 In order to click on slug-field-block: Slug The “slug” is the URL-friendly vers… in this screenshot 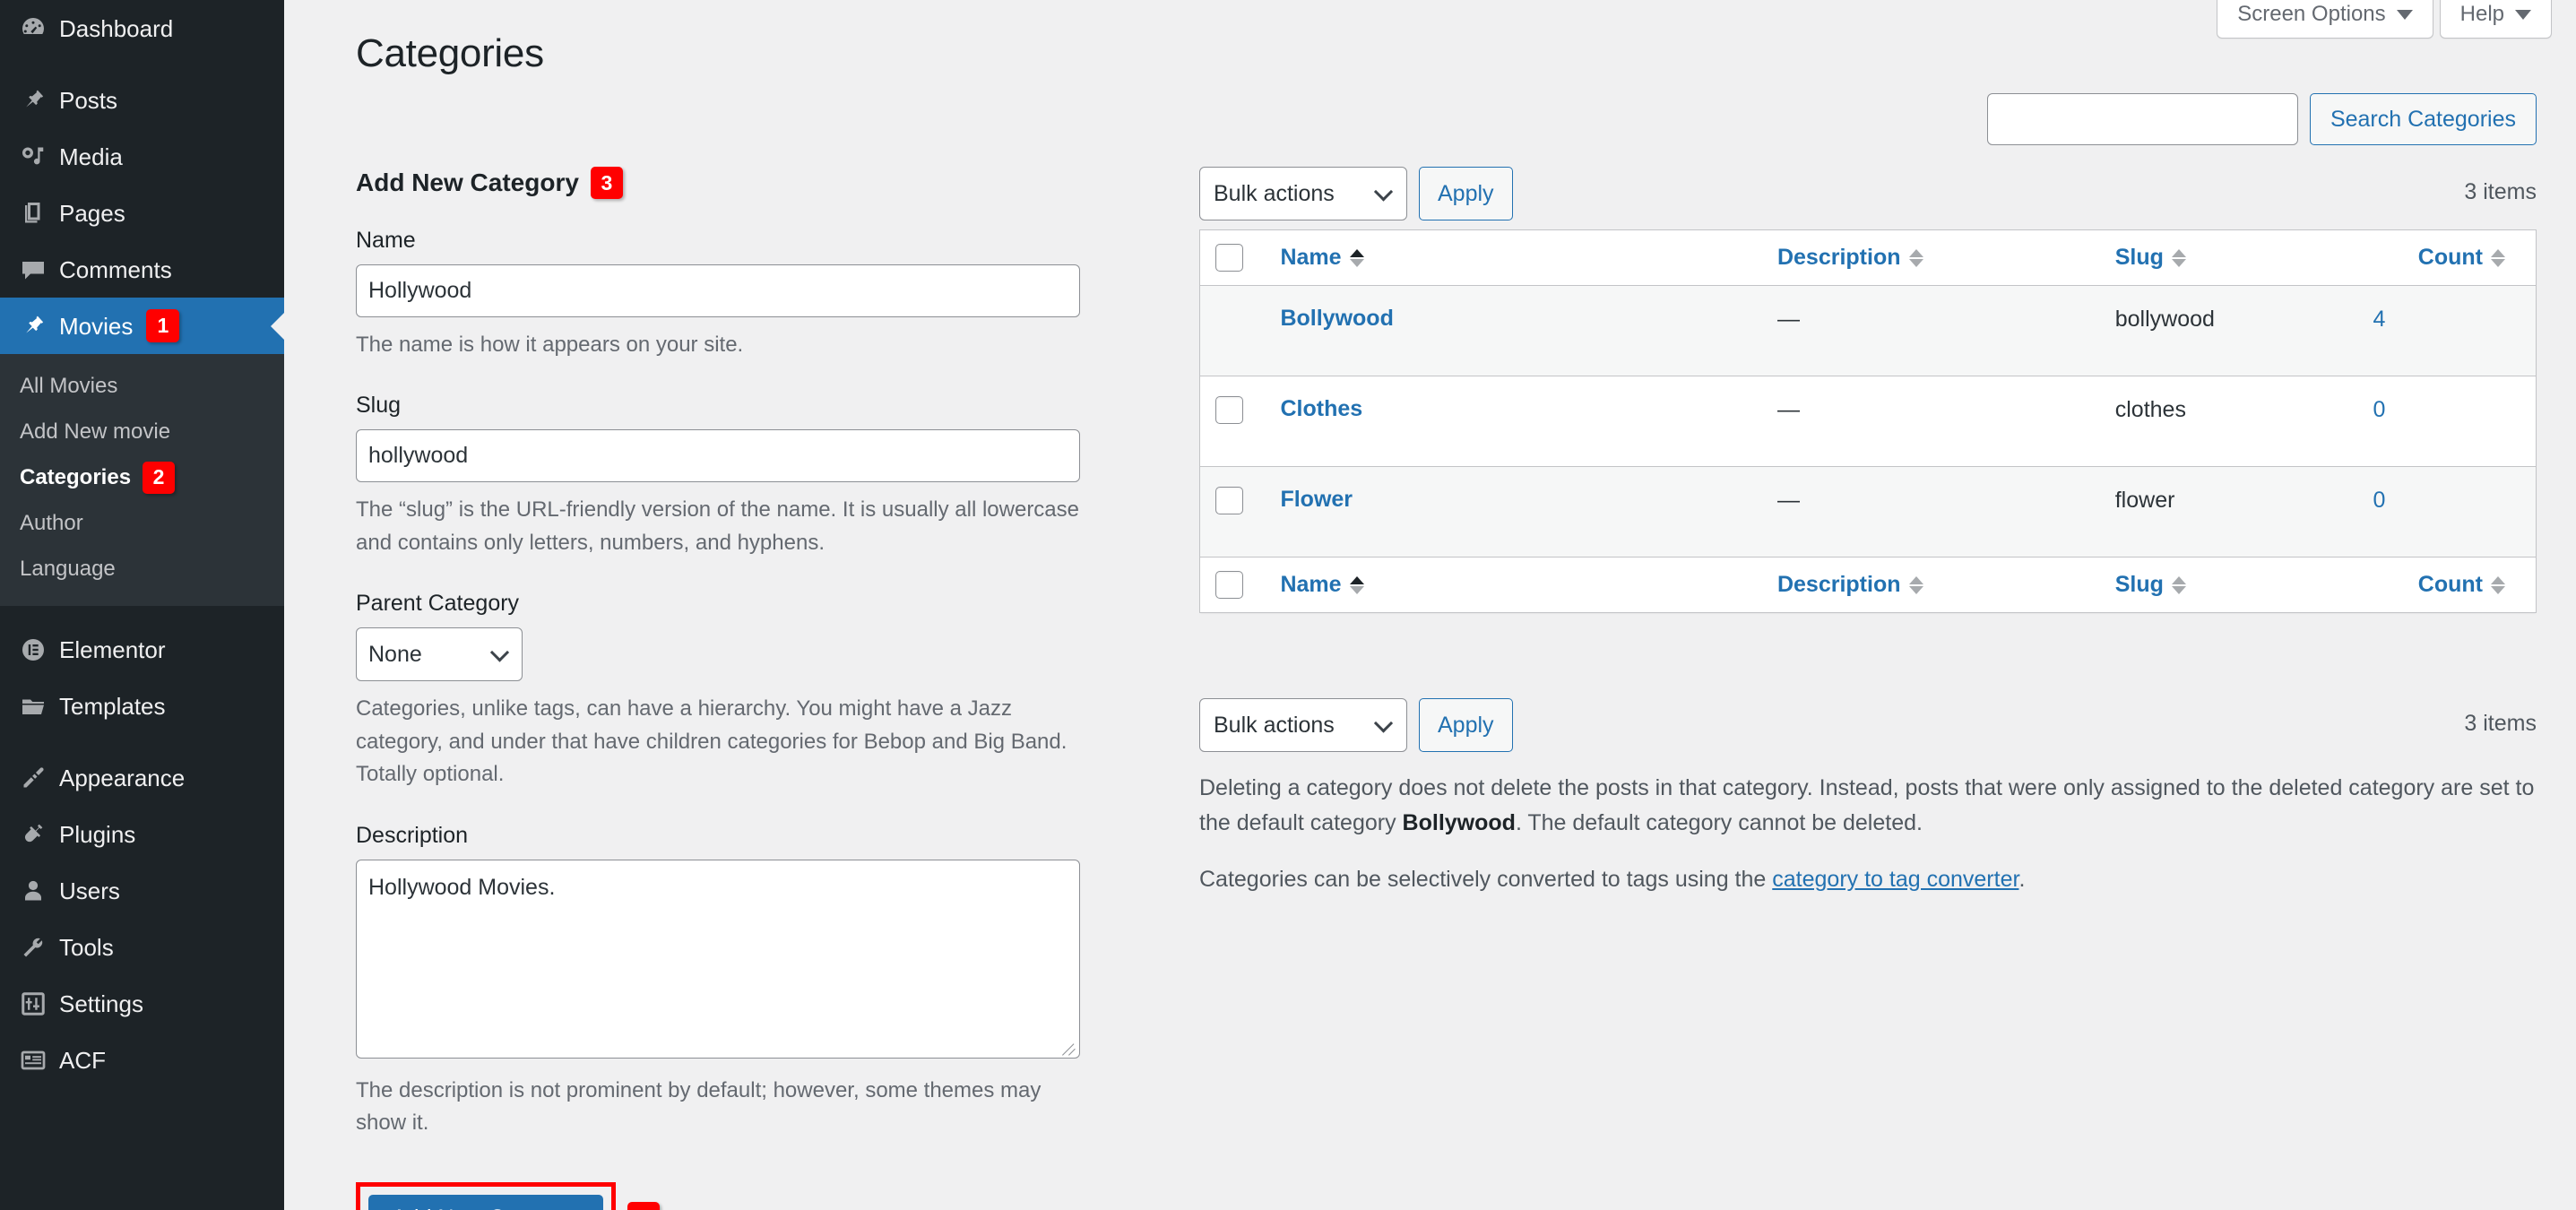, I will do `click(720, 476)`.